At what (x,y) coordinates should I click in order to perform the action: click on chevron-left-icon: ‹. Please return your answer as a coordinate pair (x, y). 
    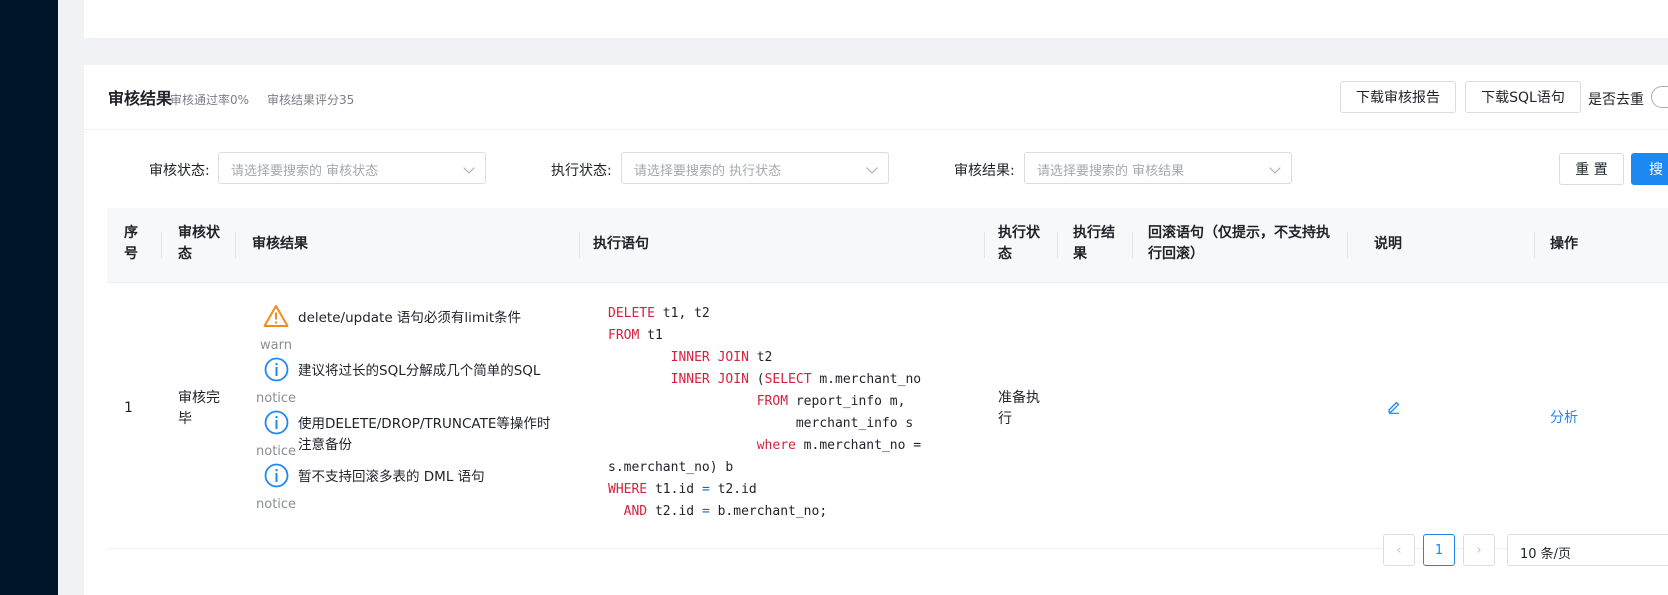
    Looking at the image, I should click on (1399, 550).